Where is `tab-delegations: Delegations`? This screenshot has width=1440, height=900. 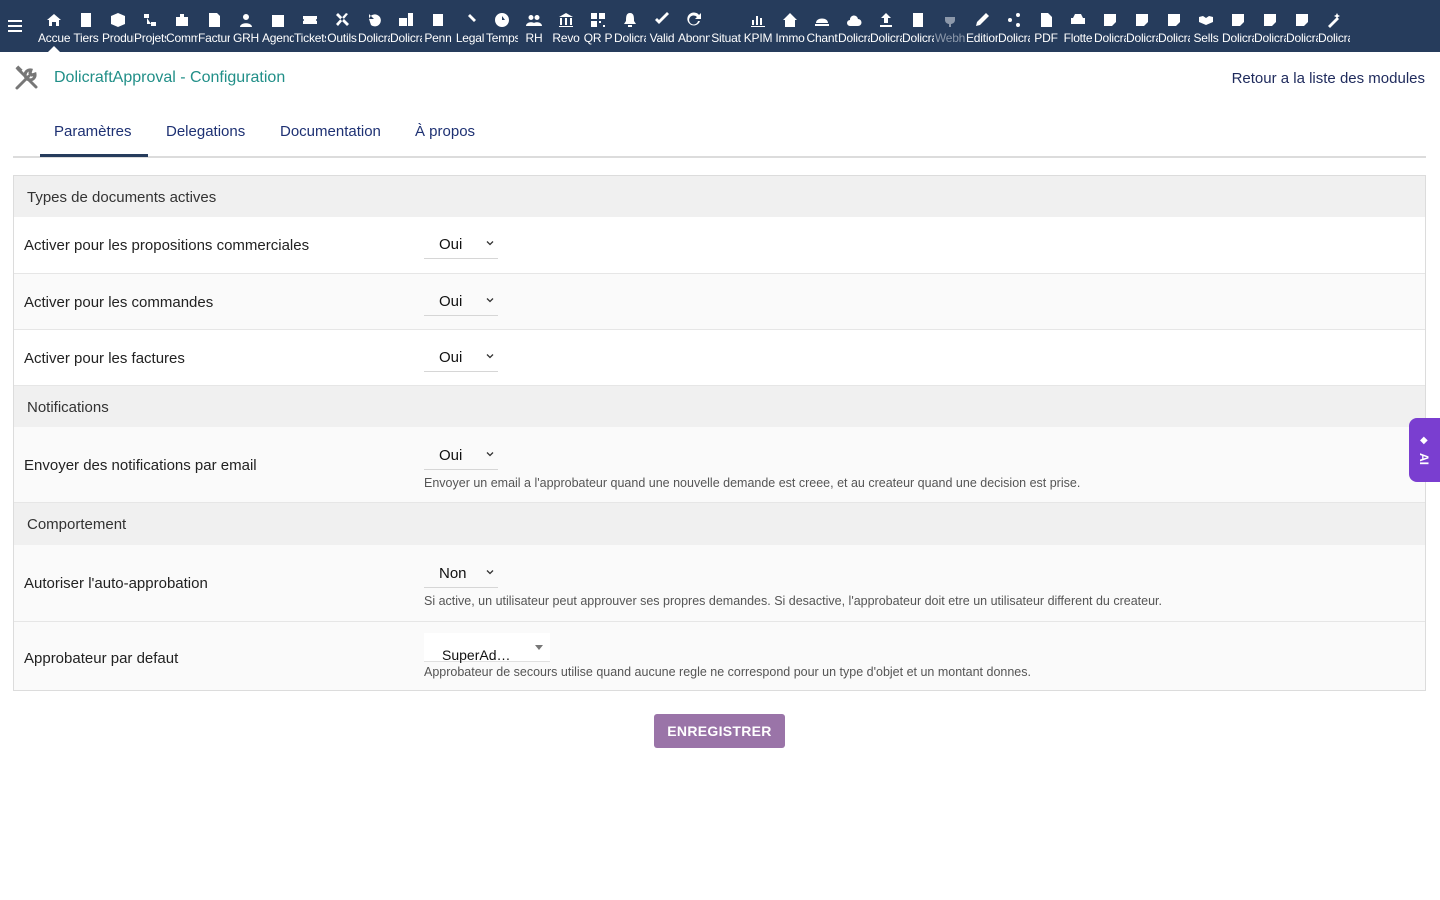 tab-delegations: Delegations is located at coordinates (205, 131).